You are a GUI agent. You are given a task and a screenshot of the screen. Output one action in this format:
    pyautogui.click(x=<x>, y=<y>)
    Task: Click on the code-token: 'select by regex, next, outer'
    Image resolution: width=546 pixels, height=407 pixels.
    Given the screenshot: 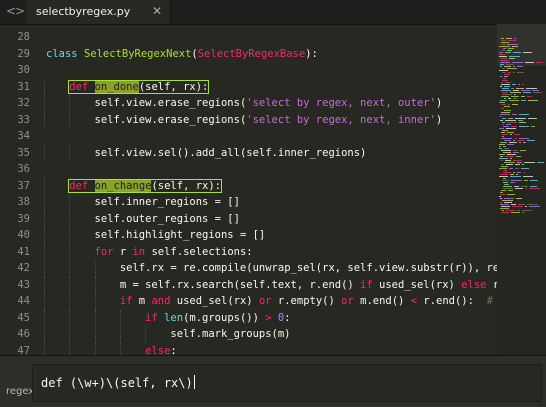 What is the action you would take?
    pyautogui.click(x=341, y=103)
    